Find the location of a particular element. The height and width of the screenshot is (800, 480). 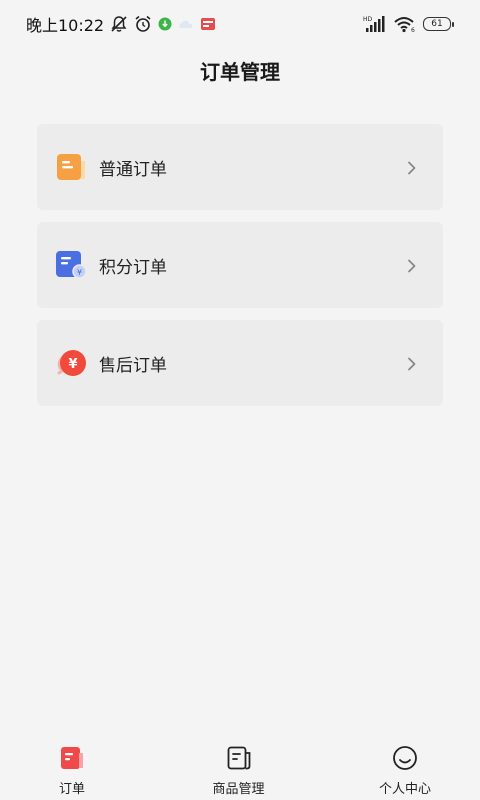

after-sales-order-icon: ¥ is located at coordinates (71, 363).